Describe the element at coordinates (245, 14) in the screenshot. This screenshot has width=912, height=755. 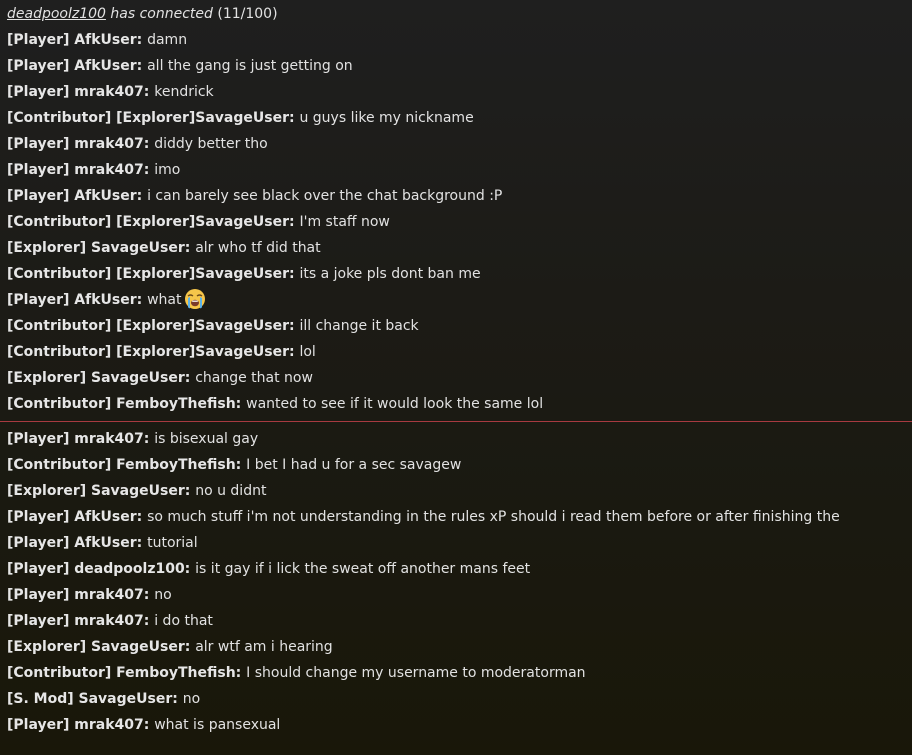
I see `player-count: (11/100)` at that location.